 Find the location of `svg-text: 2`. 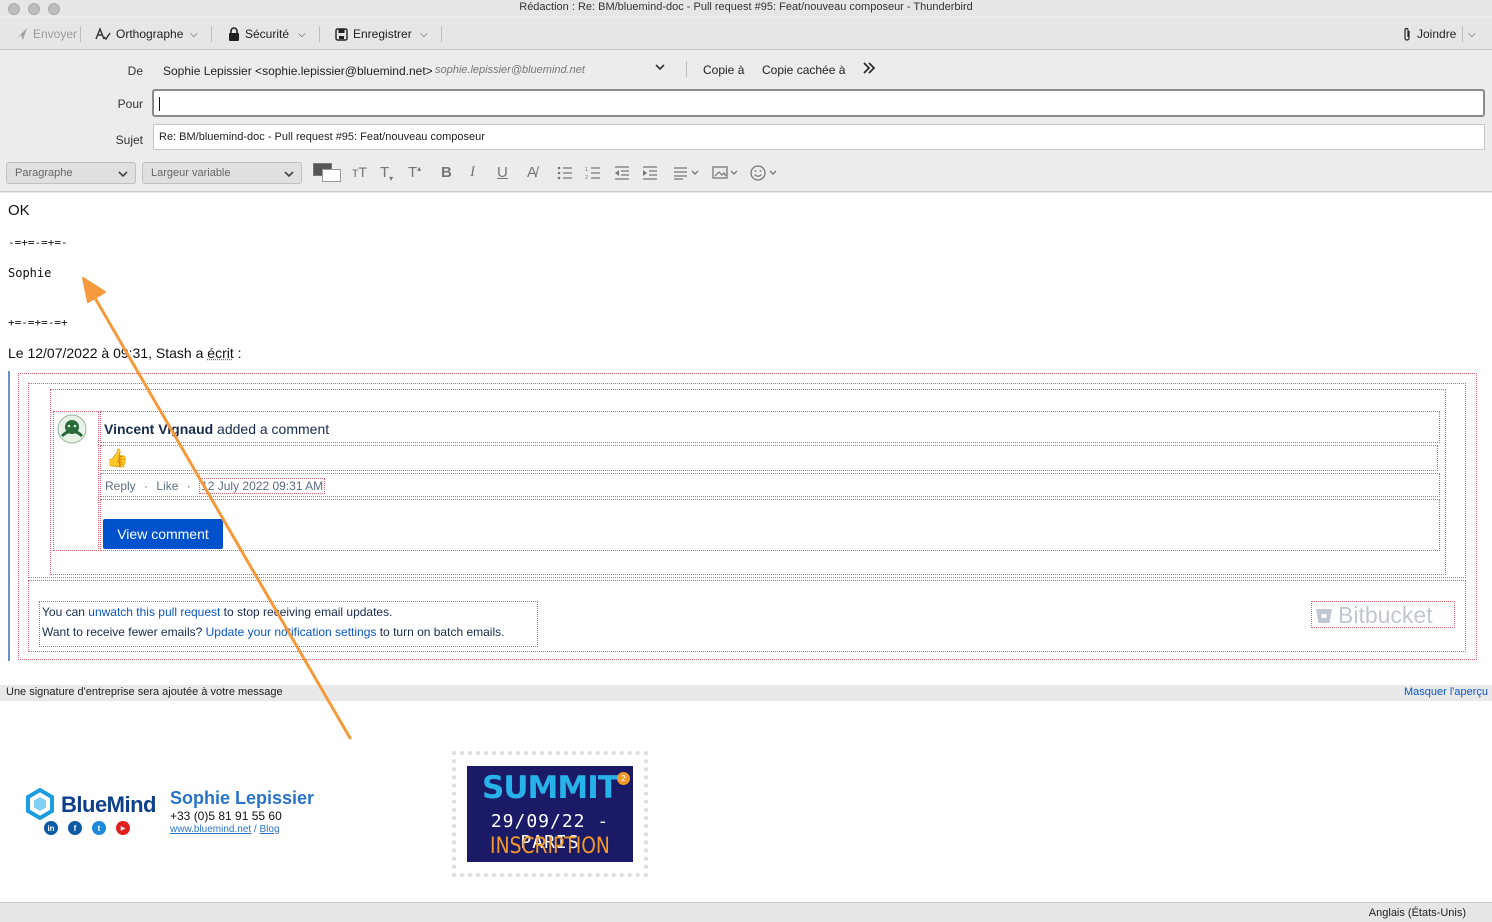

svg-text: 2 is located at coordinates (586, 177).